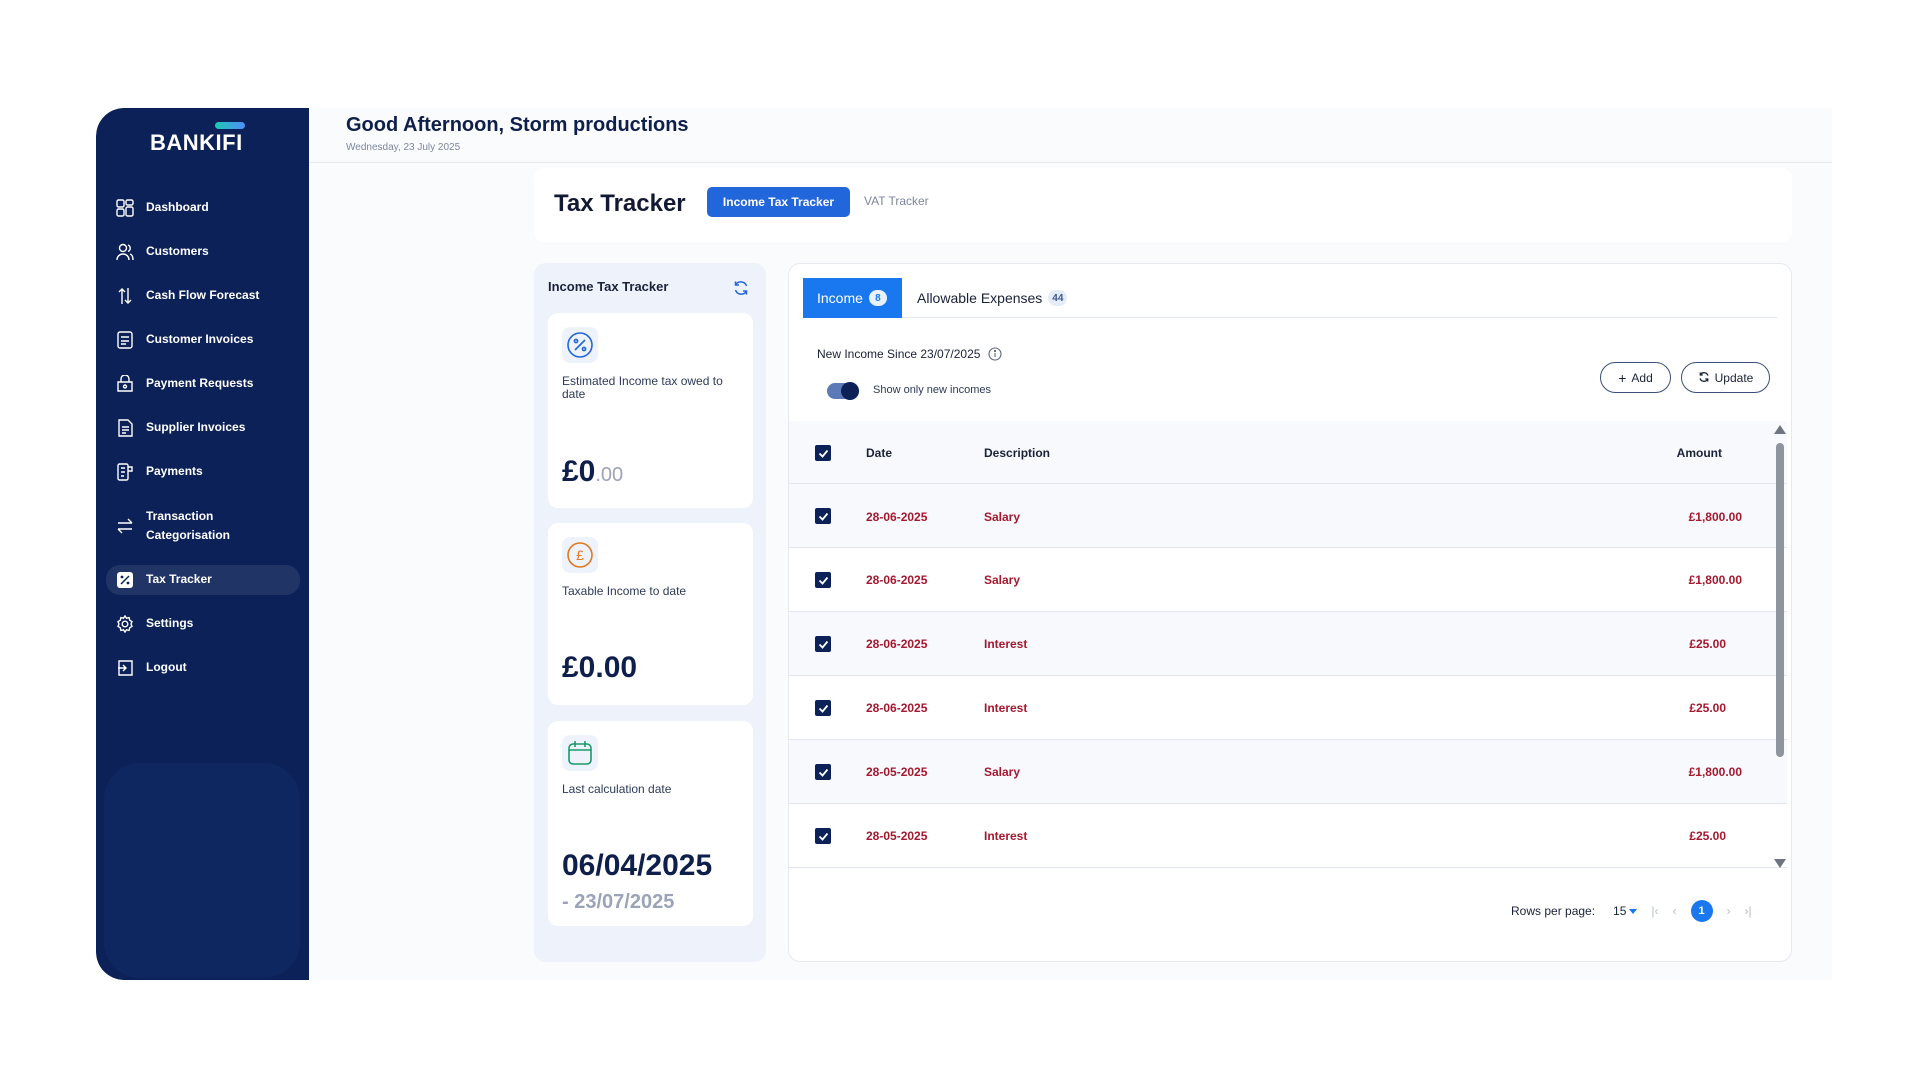  What do you see at coordinates (1633, 911) in the screenshot?
I see `chevron-down-icon` at bounding box center [1633, 911].